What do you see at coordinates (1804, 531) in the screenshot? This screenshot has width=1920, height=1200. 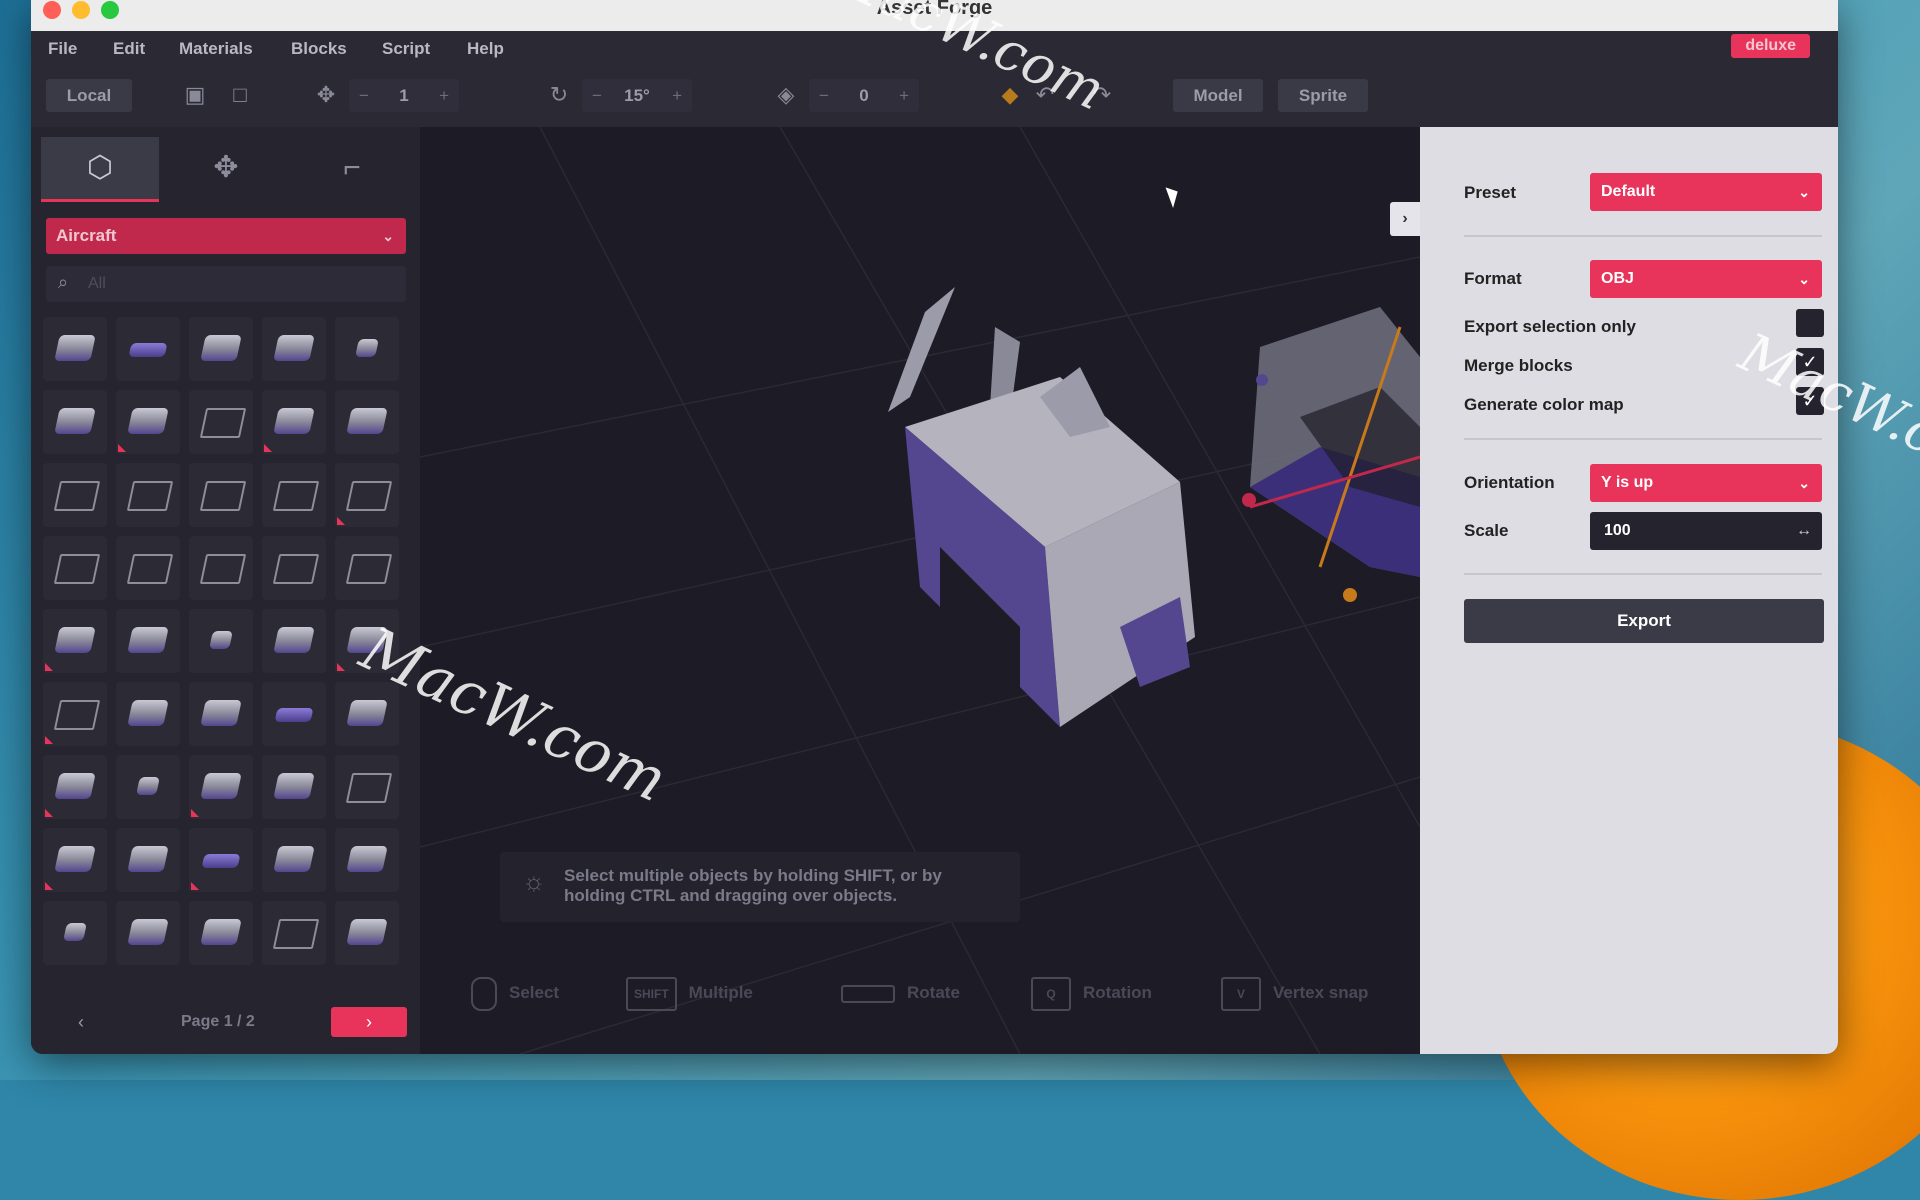 I see `drag-horizontal-icon: ↔` at bounding box center [1804, 531].